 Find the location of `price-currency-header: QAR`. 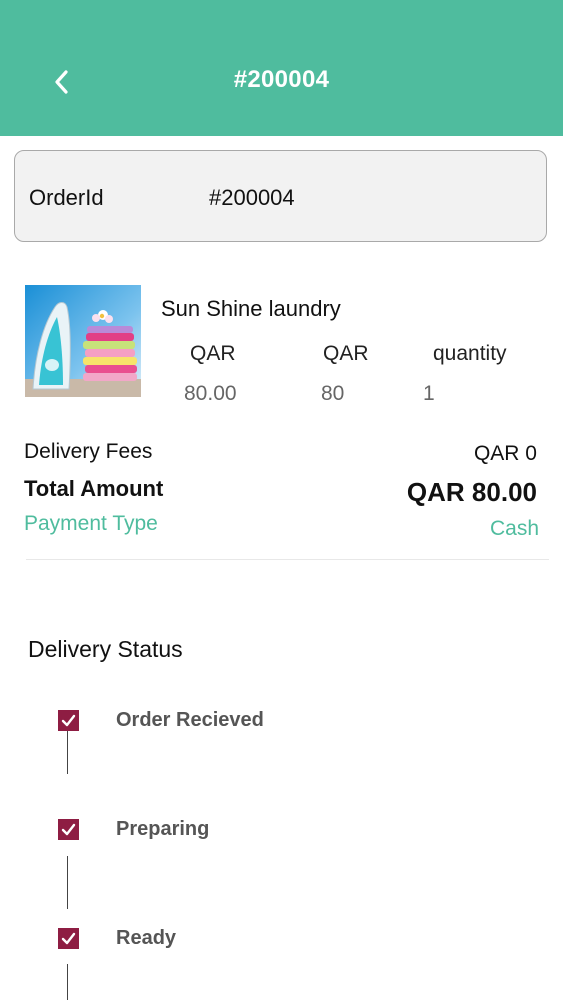

price-currency-header: QAR is located at coordinates (213, 353).